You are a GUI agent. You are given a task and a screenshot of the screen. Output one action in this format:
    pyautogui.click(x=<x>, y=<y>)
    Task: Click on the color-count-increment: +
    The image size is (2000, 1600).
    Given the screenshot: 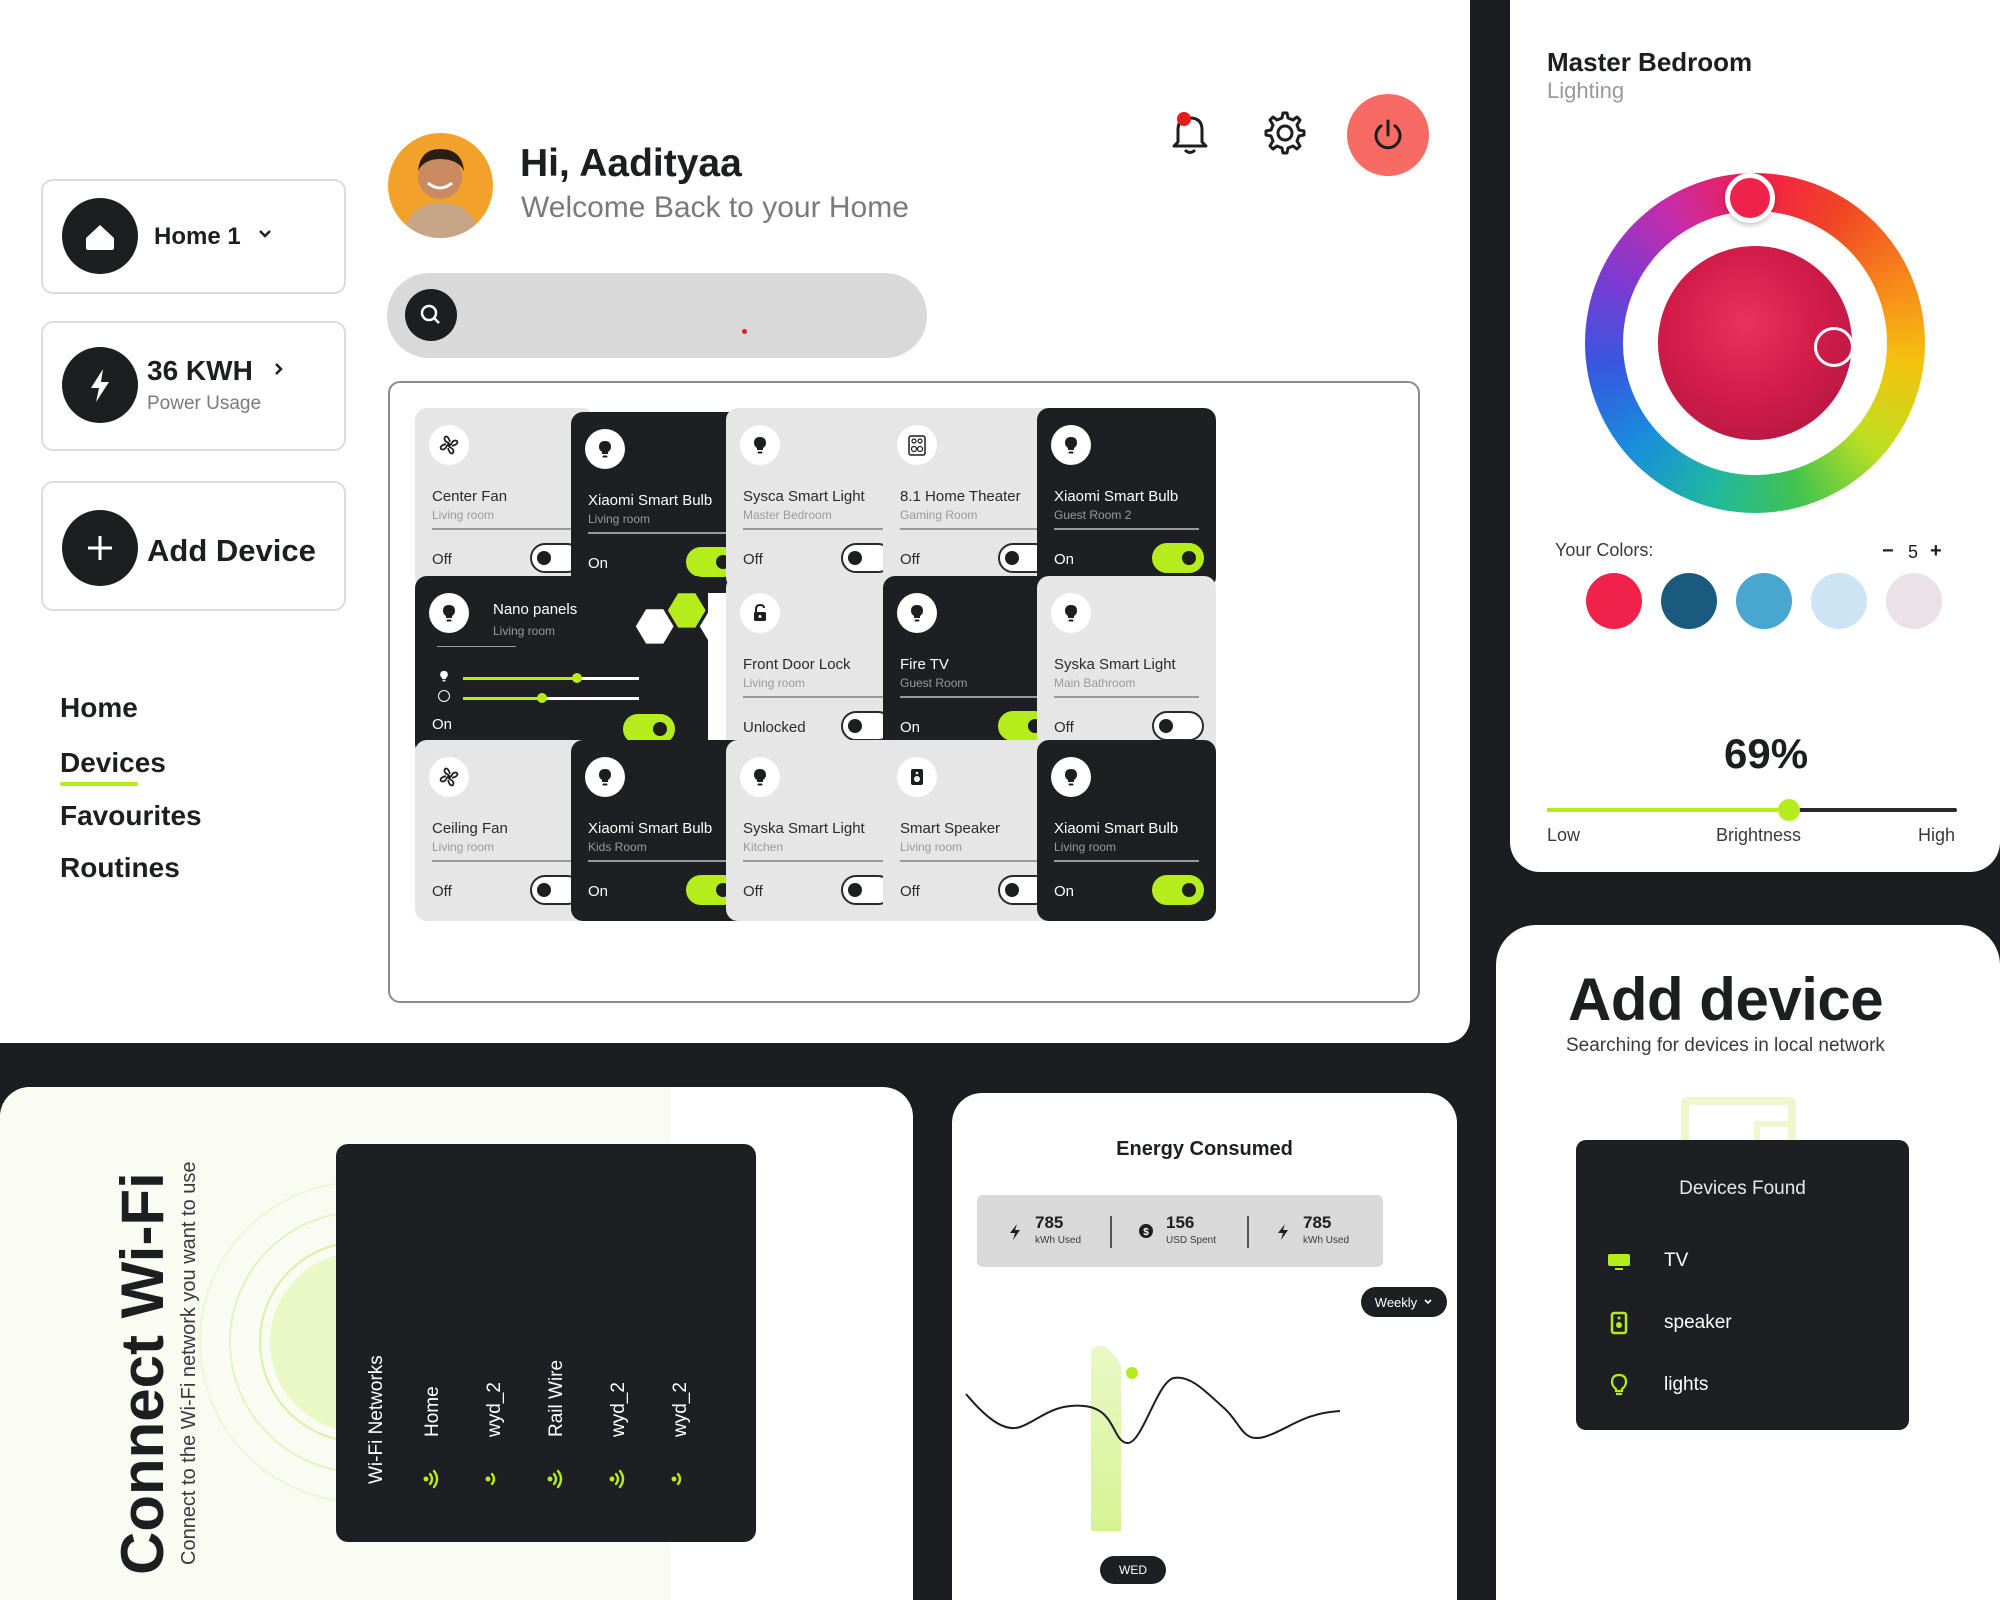 What is the action you would take?
    pyautogui.click(x=1936, y=551)
    